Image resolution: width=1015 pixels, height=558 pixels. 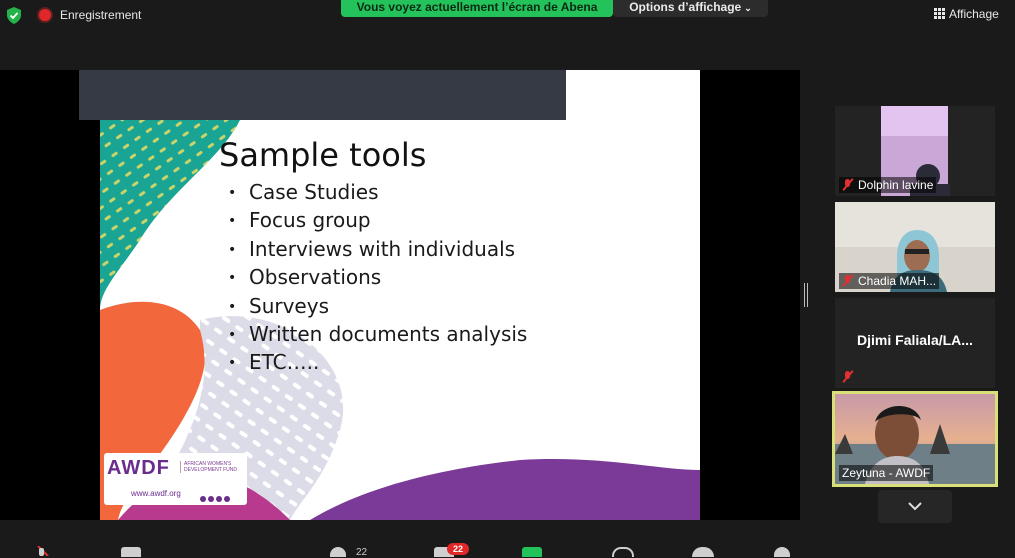 I want to click on security-shield-icon, so click(x=14, y=15).